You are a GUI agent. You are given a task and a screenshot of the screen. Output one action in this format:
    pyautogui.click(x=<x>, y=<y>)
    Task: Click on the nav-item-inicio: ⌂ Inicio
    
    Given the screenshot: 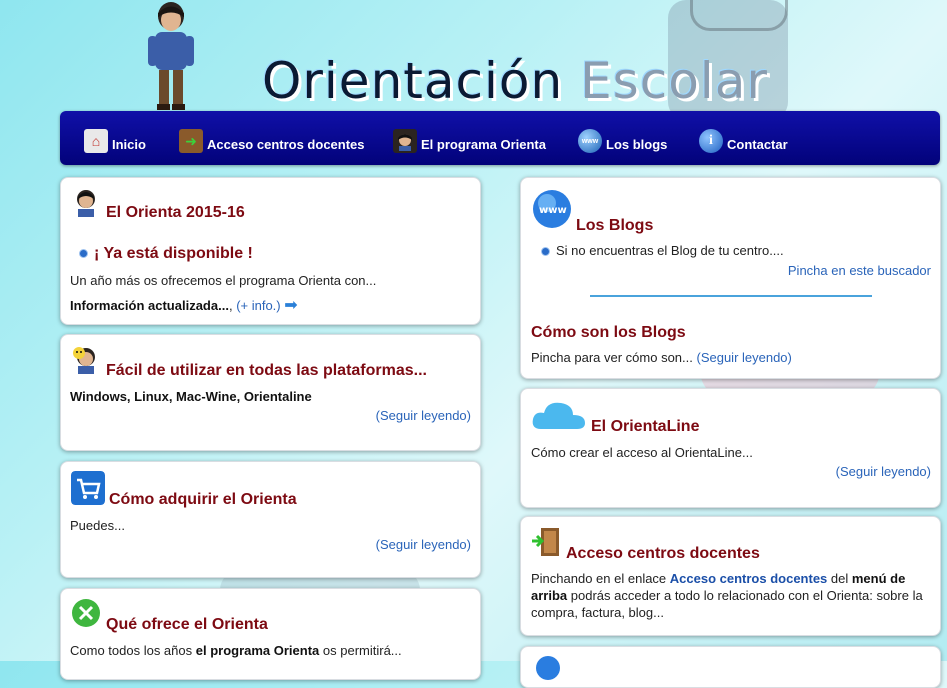 What is the action you would take?
    pyautogui.click(x=115, y=139)
    